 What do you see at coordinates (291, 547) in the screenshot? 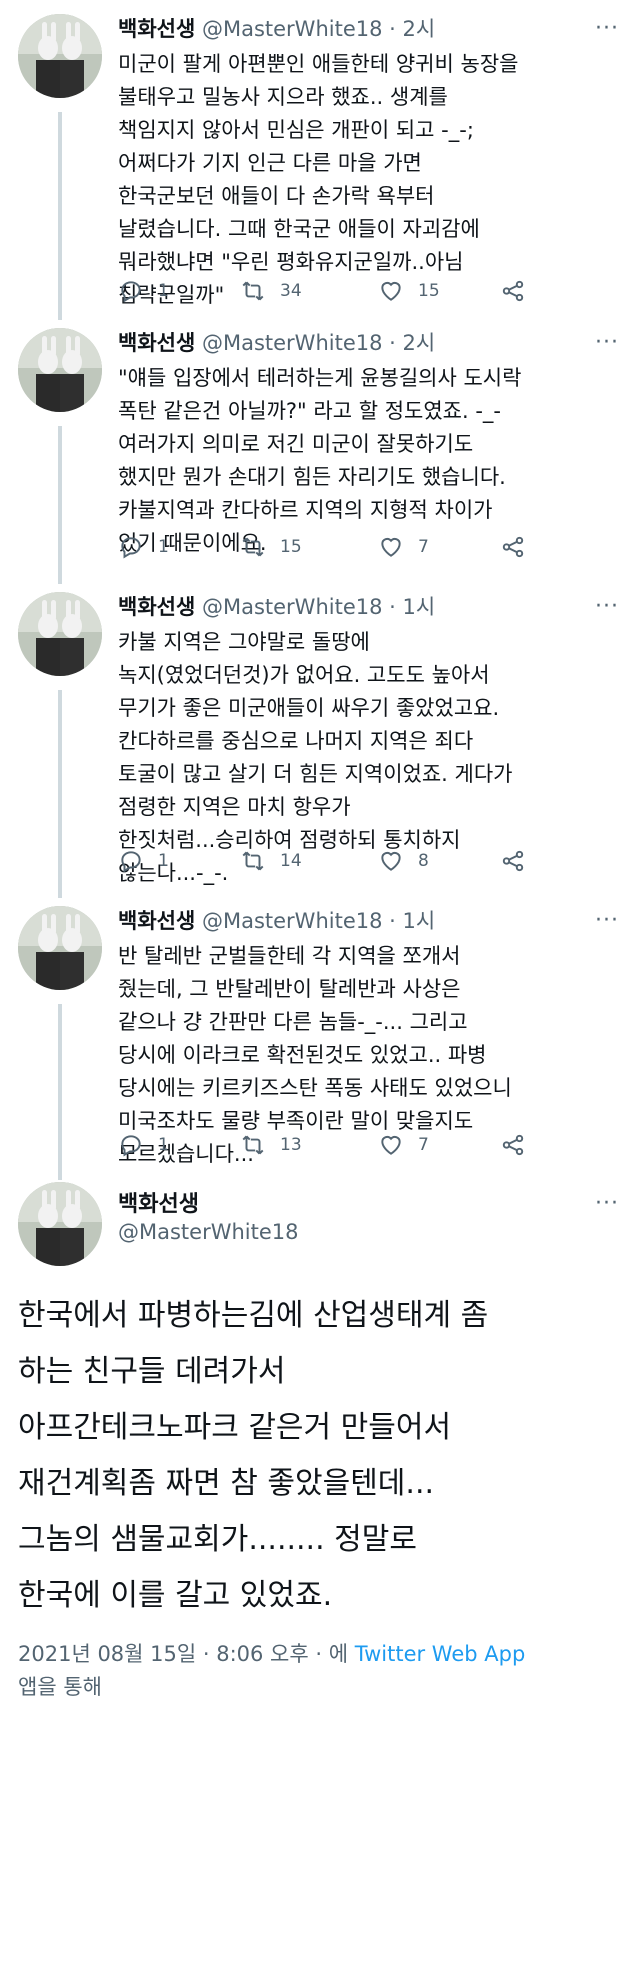
I see `retweet-count: 15` at bounding box center [291, 547].